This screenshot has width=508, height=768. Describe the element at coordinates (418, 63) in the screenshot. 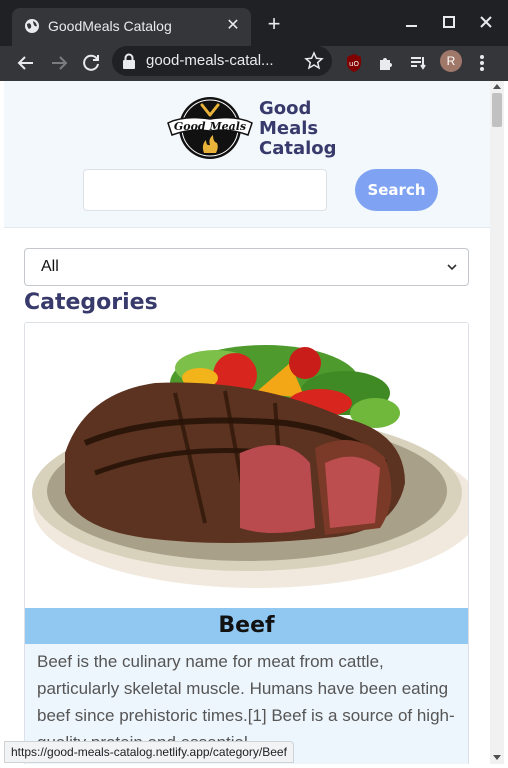

I see `reading-list-icon` at that location.